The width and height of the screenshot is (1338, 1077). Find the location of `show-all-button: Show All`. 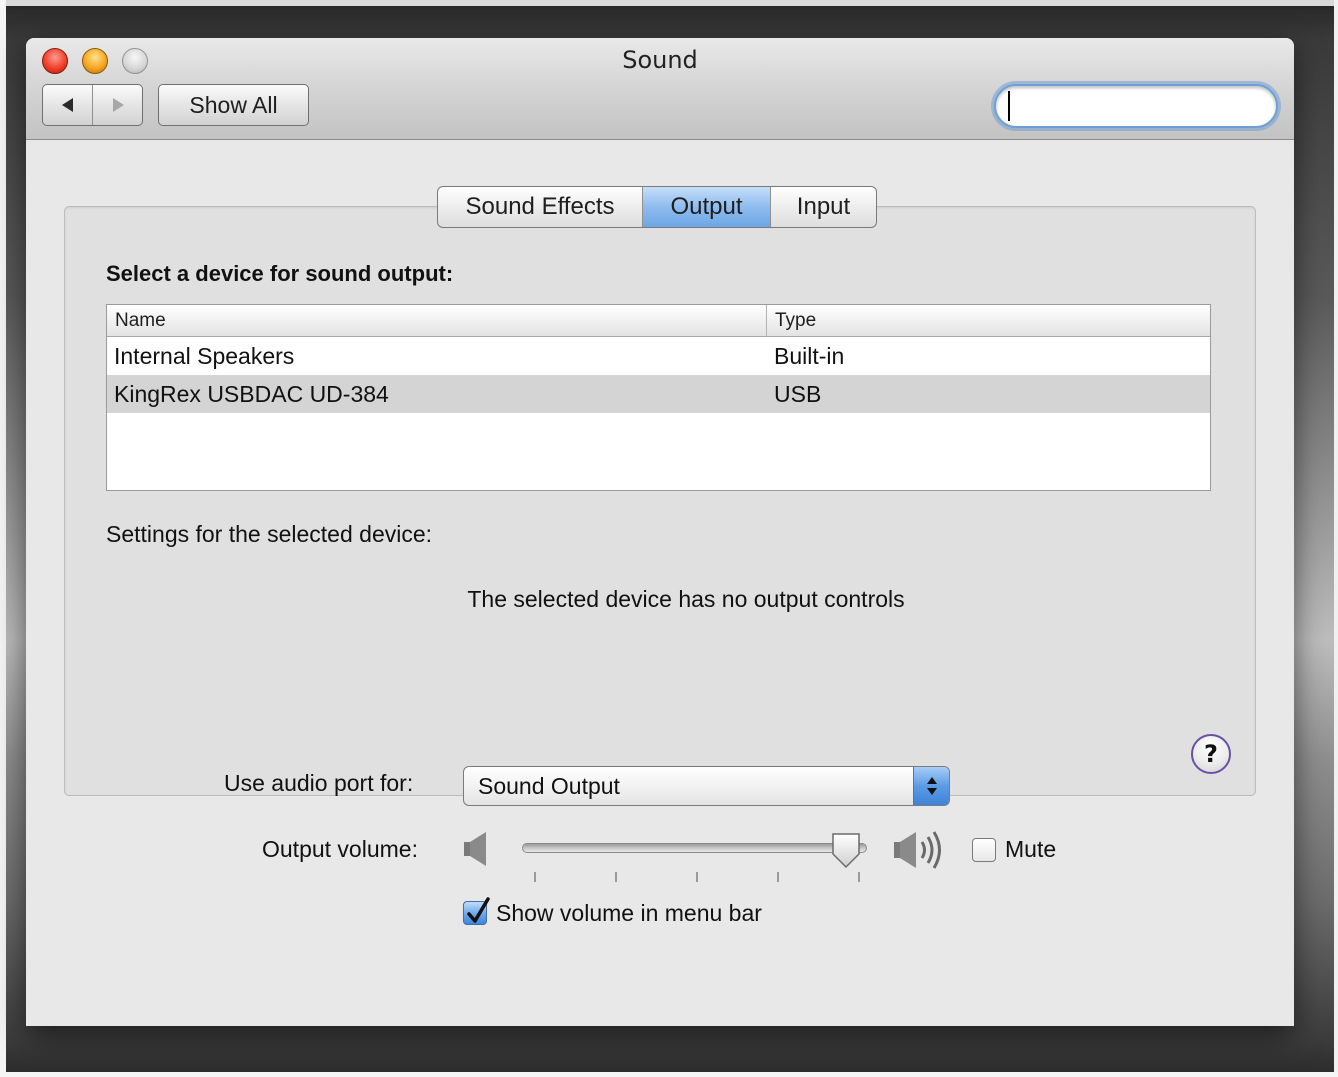

show-all-button: Show All is located at coordinates (233, 105).